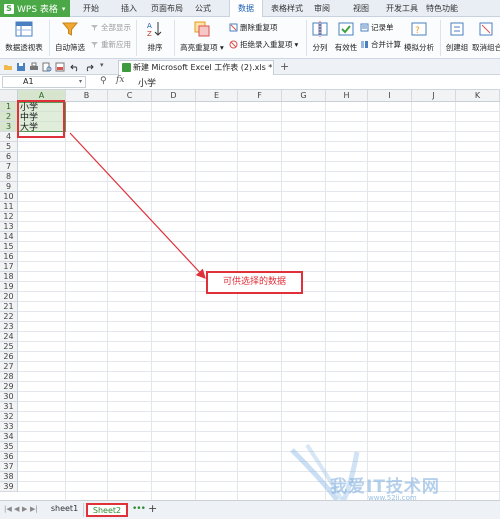 The width and height of the screenshot is (500, 519). Describe the element at coordinates (34, 509) in the screenshot. I see `last-sheet-icon: ▶|` at that location.